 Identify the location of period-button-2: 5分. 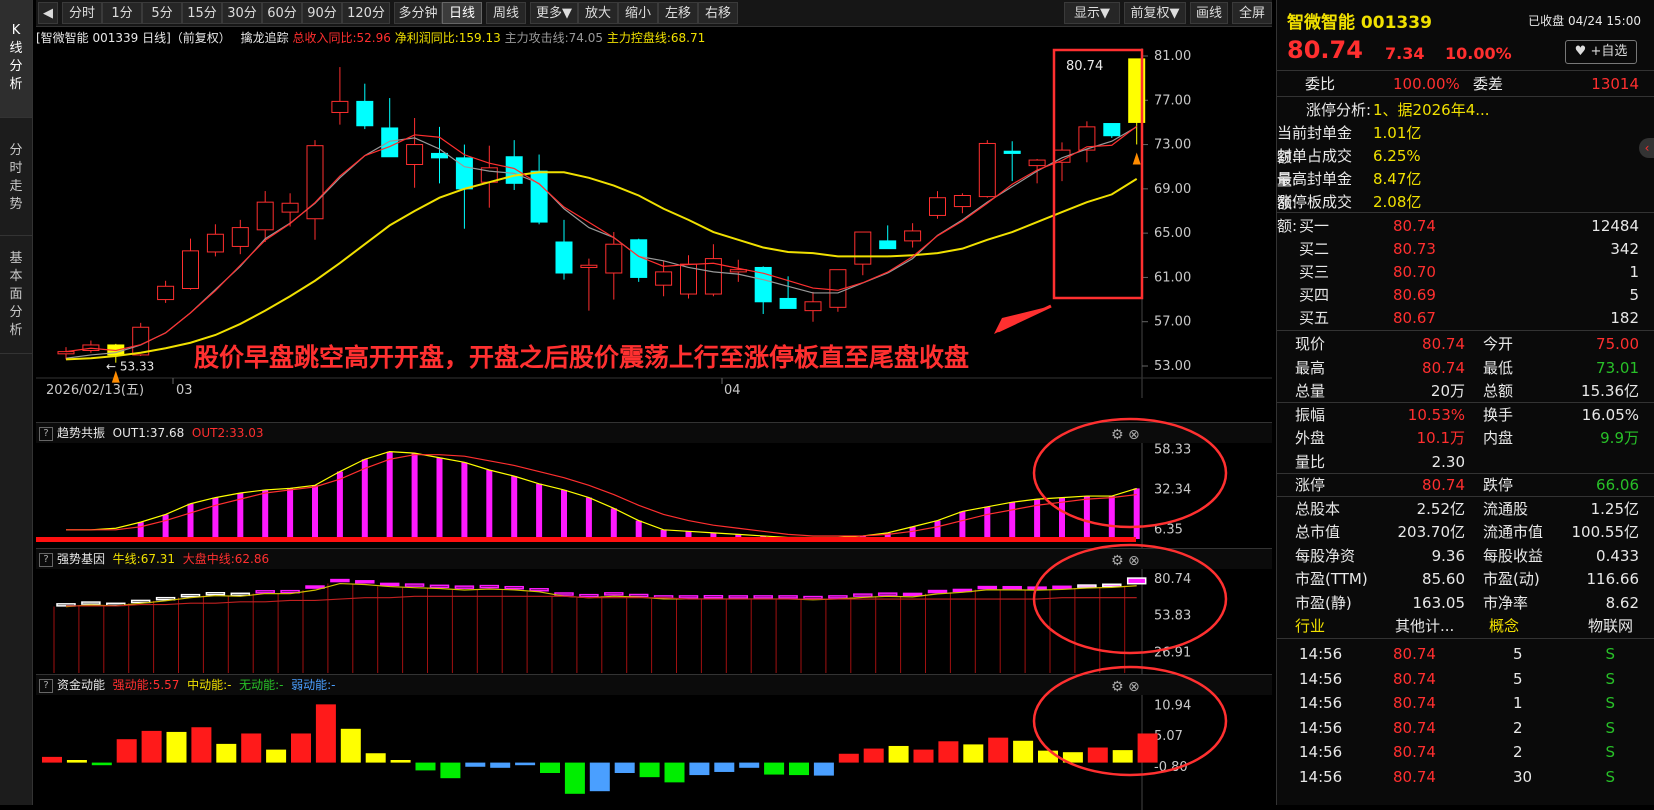
(162, 13).